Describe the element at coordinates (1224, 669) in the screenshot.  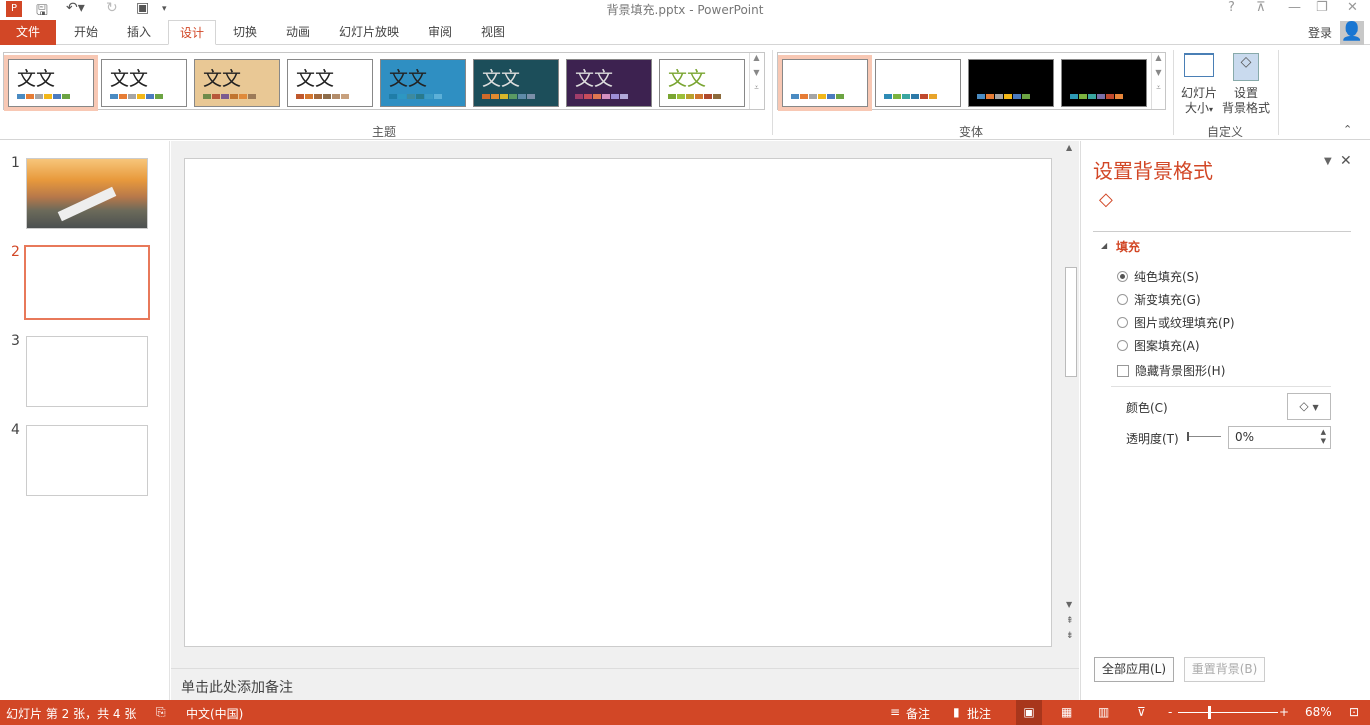
I see `reset-background-button: 重置背景(B)` at that location.